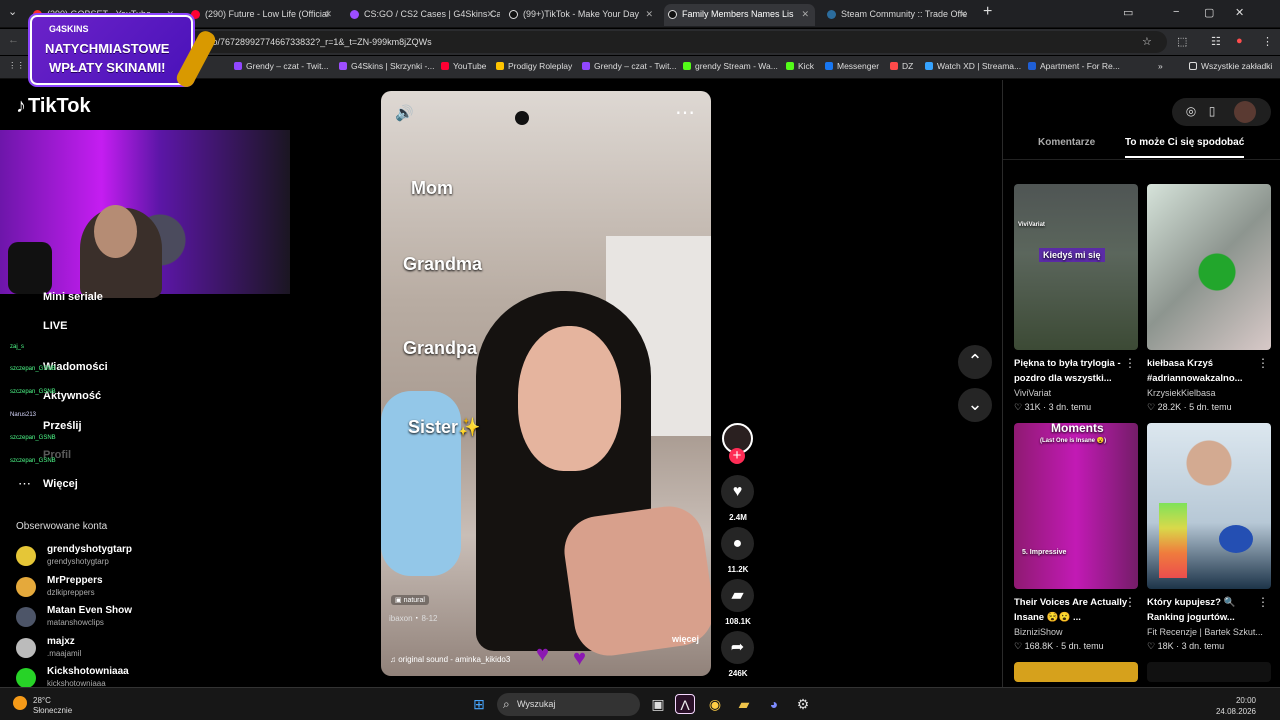 Image resolution: width=1280 pixels, height=720 pixels. I want to click on dz-icon, so click(894, 66).